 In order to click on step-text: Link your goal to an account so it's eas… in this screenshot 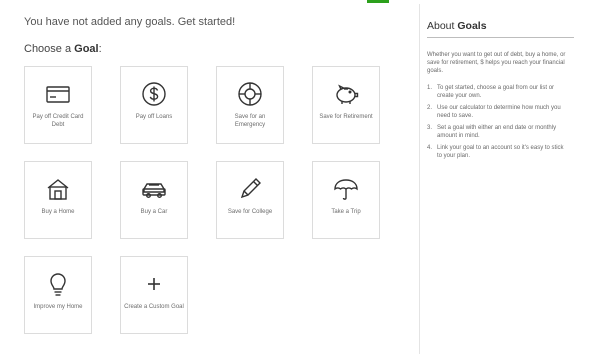, I will do `click(500, 152)`.